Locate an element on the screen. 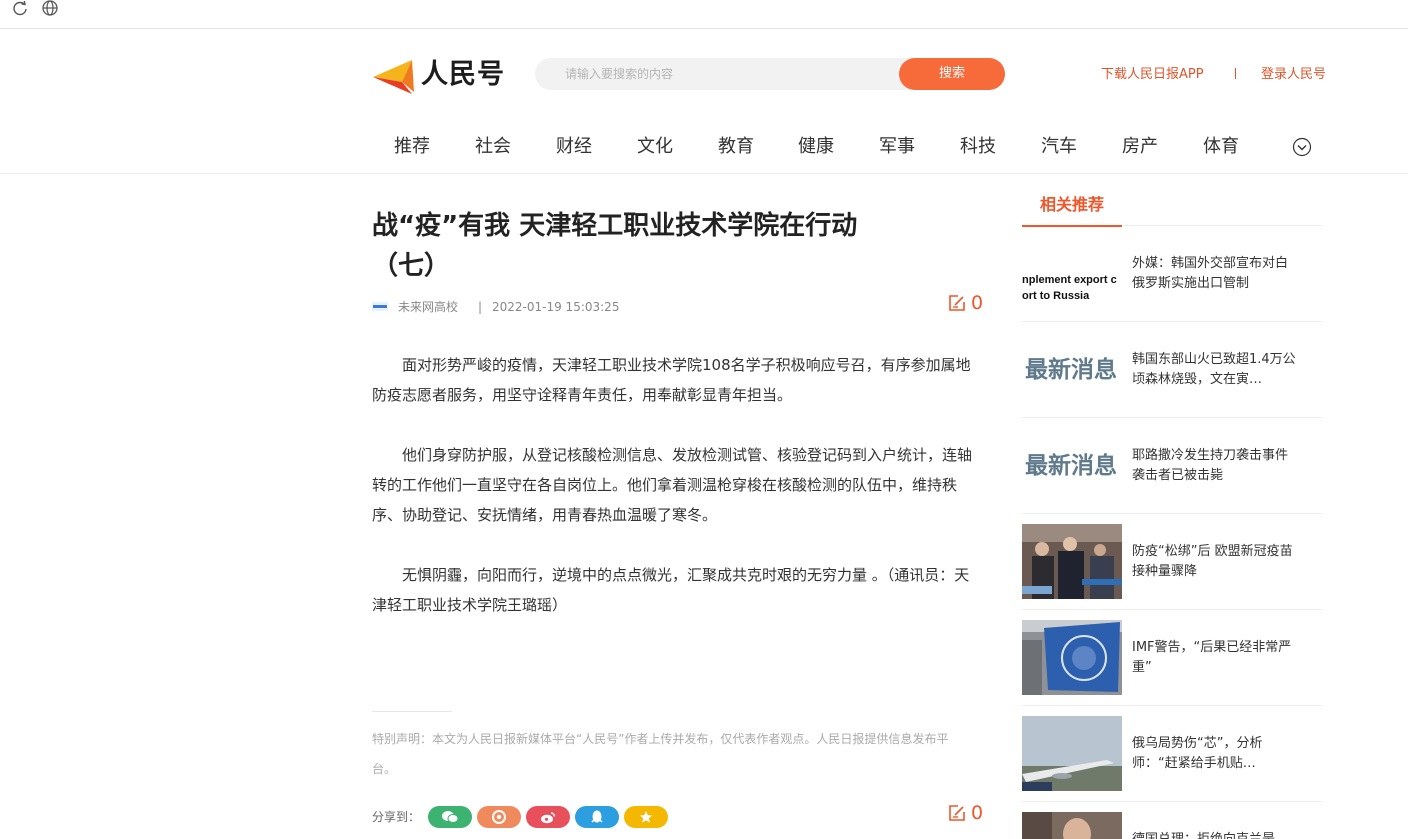 This screenshot has width=1408, height=839. article-source: 未来网高校 is located at coordinates (428, 307).